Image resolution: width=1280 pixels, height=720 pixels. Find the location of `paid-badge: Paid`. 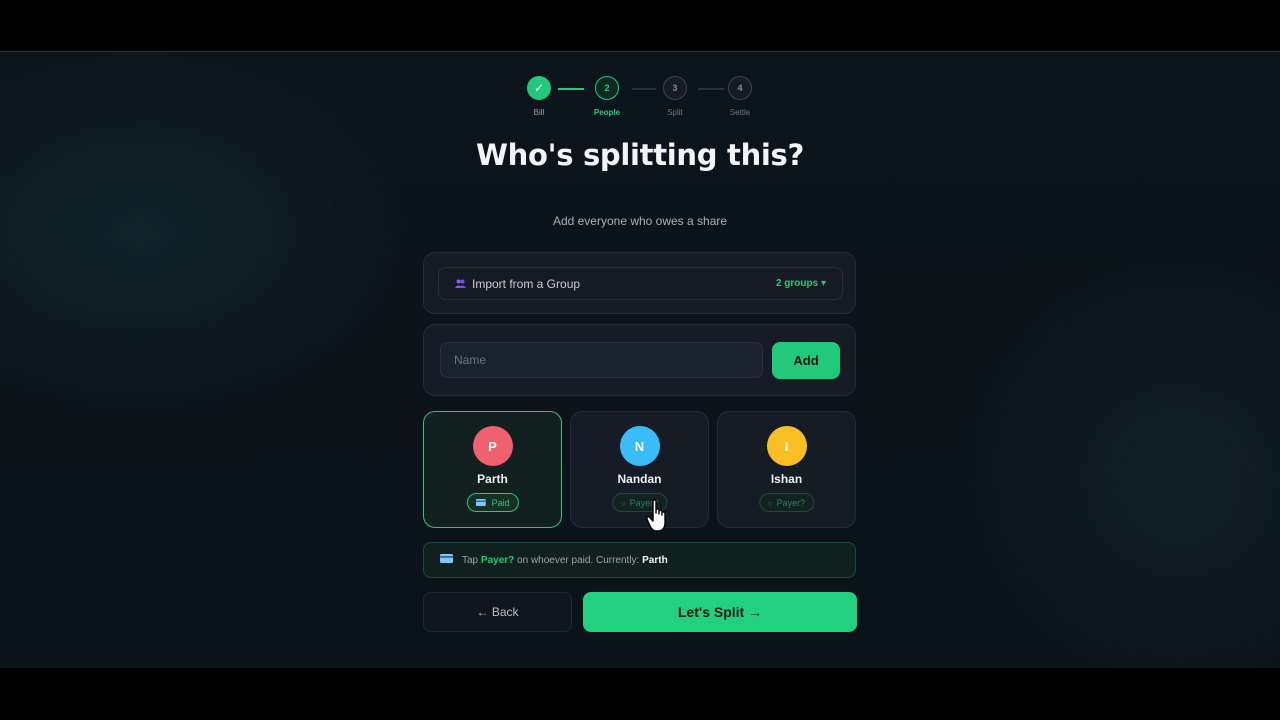

paid-badge: Paid is located at coordinates (492, 502).